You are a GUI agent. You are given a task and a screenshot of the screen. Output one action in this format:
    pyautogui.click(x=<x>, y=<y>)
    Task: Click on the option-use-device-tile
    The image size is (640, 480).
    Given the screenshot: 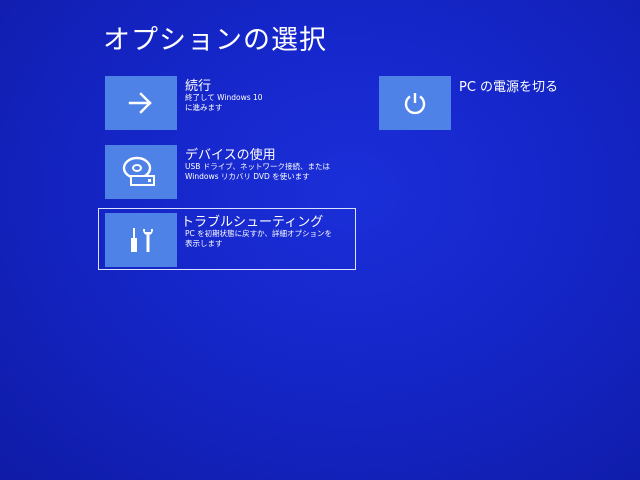 What is the action you would take?
    pyautogui.click(x=141, y=172)
    